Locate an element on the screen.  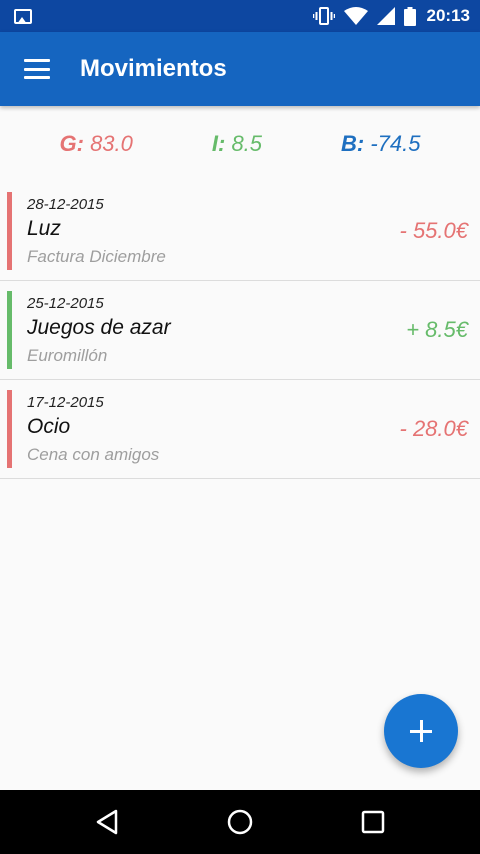
back-button is located at coordinates (107, 822).